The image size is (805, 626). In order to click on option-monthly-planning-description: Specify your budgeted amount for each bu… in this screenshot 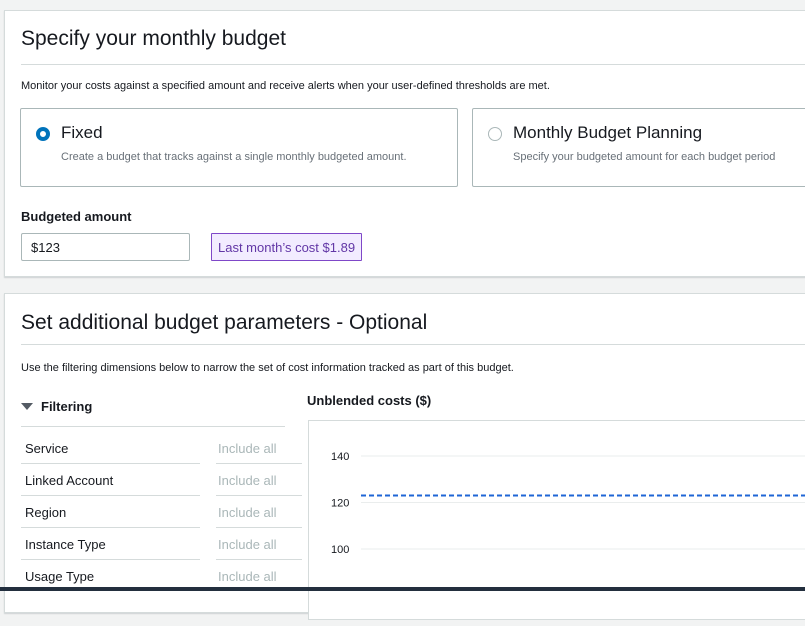, I will do `click(644, 157)`.